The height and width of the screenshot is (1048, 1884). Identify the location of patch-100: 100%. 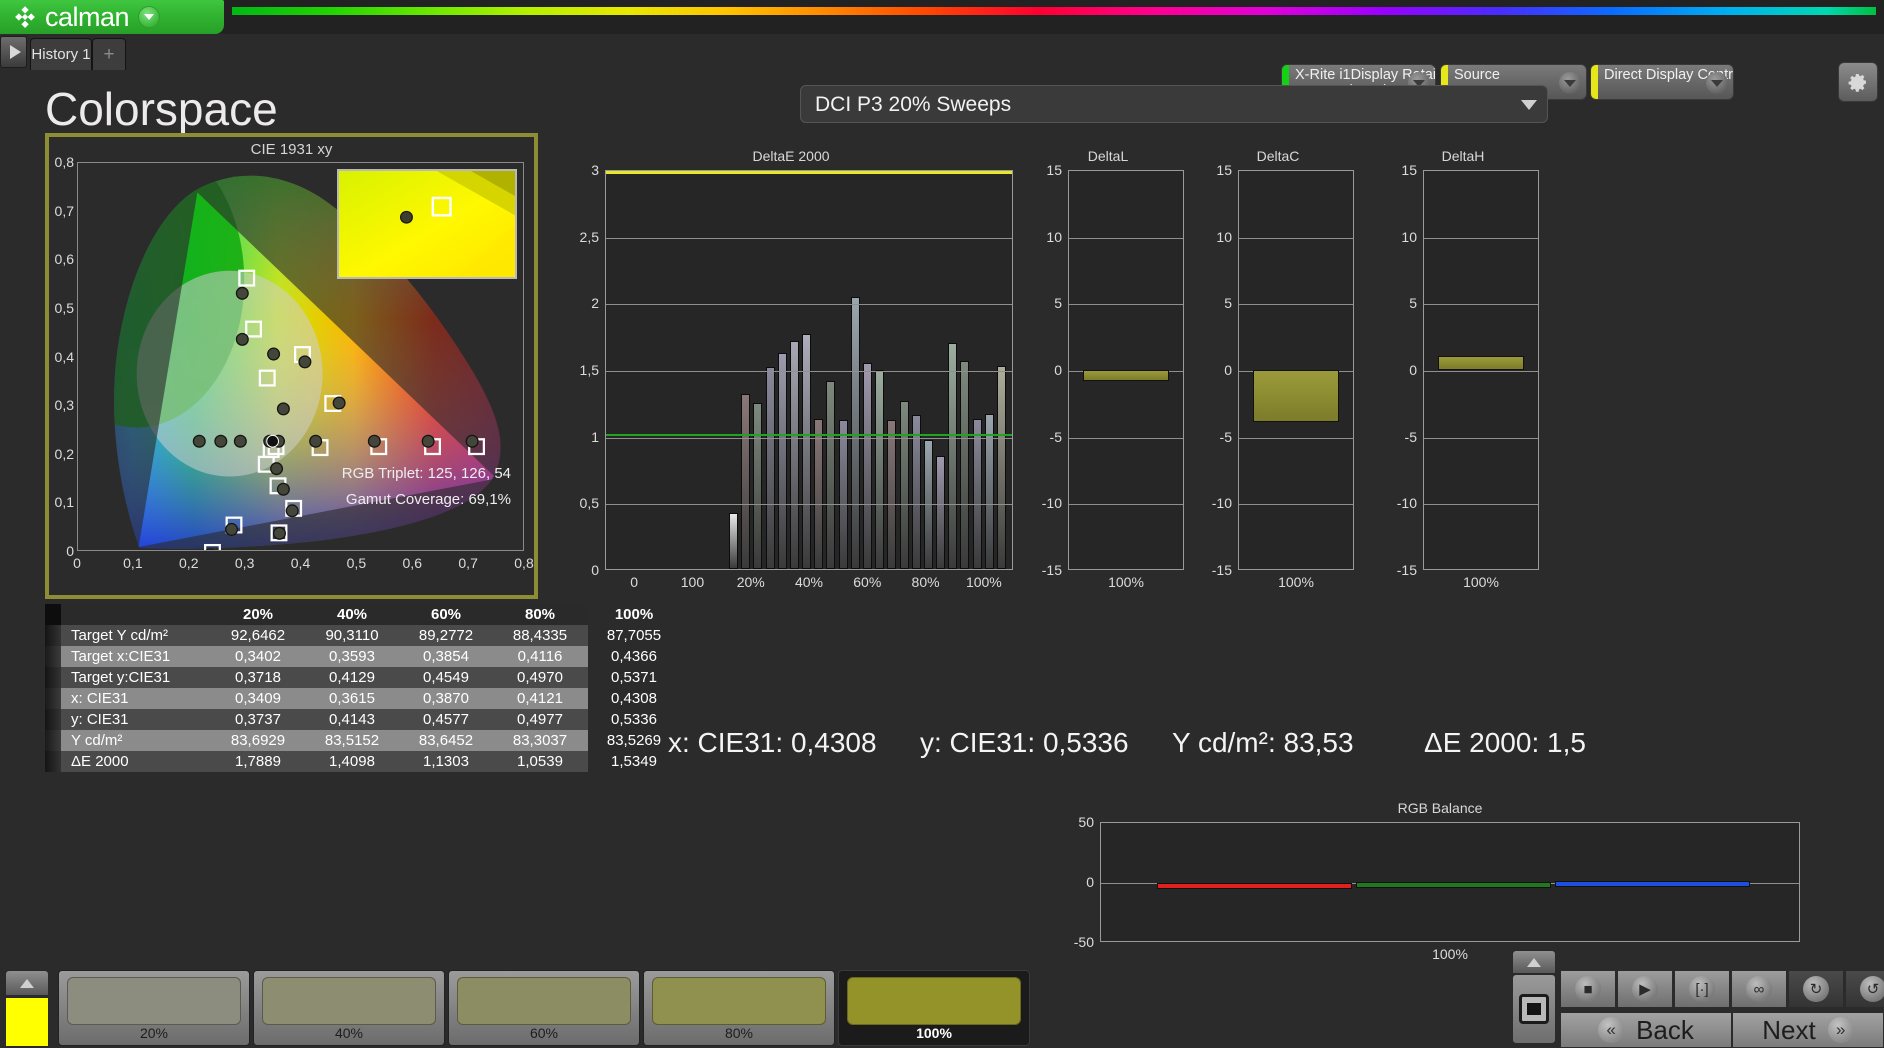
(934, 1008).